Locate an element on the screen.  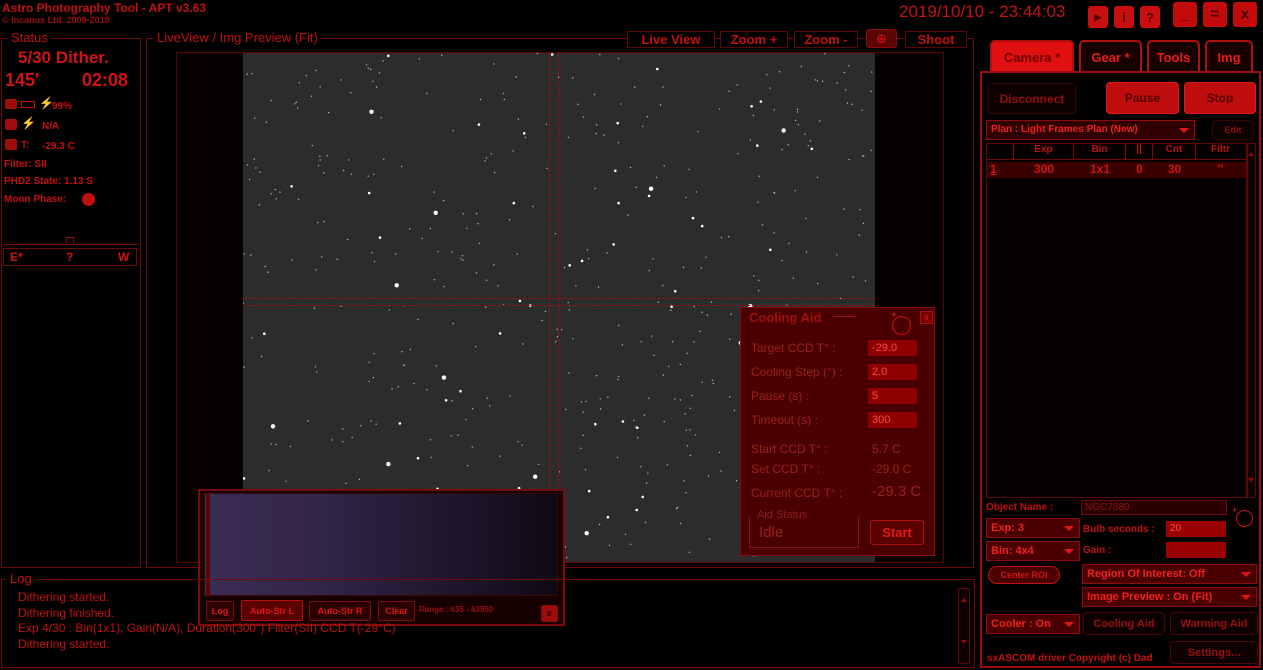
maximize-button: = is located at coordinates (1215, 14).